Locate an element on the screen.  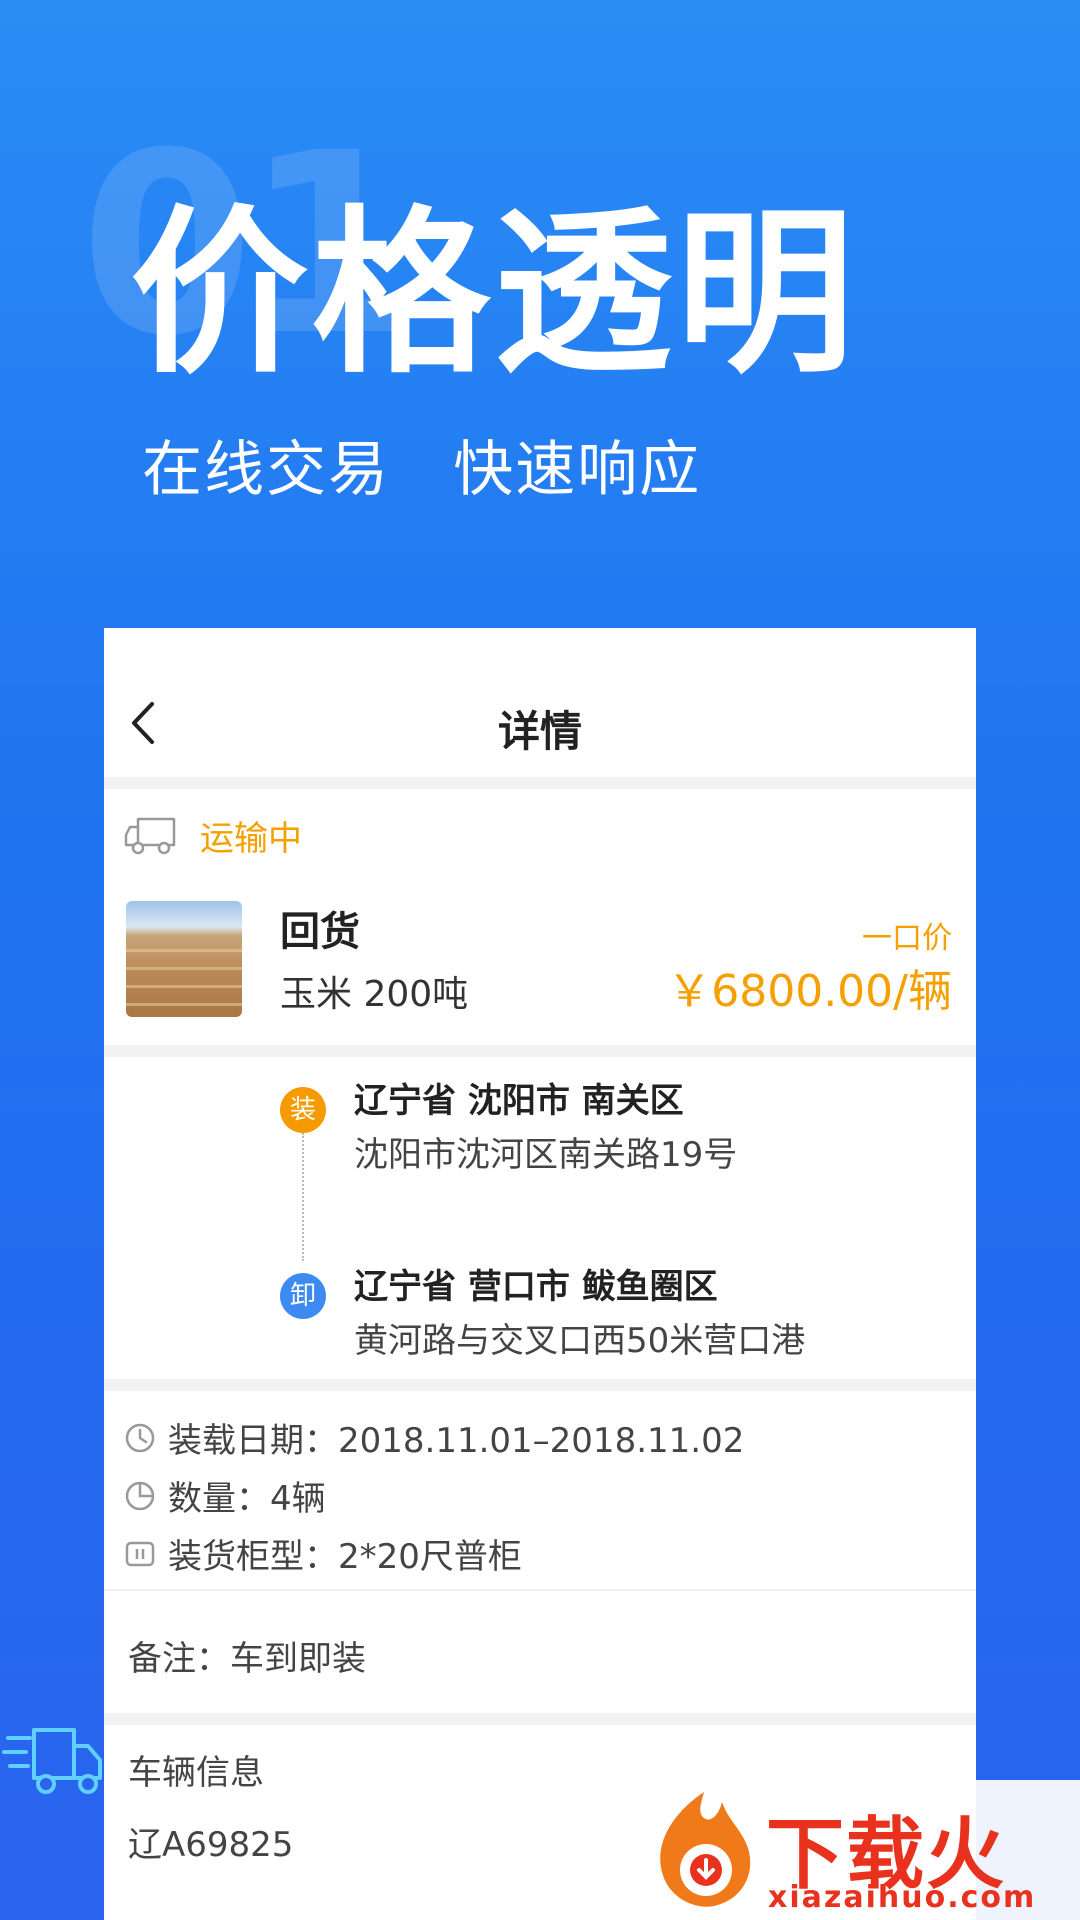
container-row: 装货柜型：2*20尺普柜 is located at coordinates (323, 1553).